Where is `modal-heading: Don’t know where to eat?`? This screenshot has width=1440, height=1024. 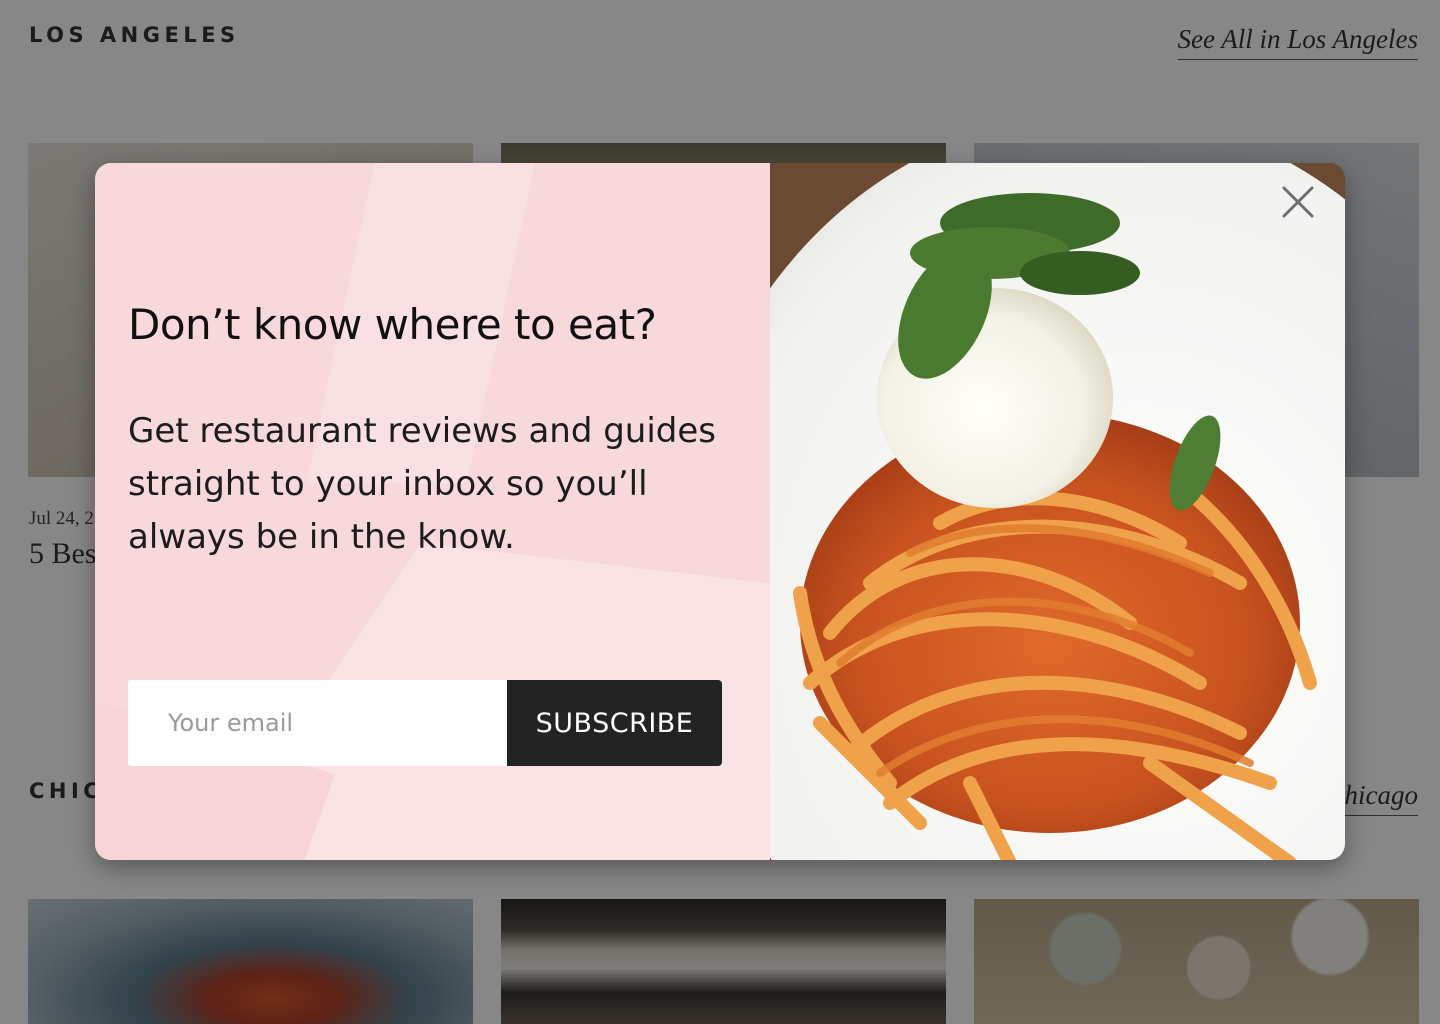
modal-heading: Don’t know where to eat? is located at coordinates (392, 324).